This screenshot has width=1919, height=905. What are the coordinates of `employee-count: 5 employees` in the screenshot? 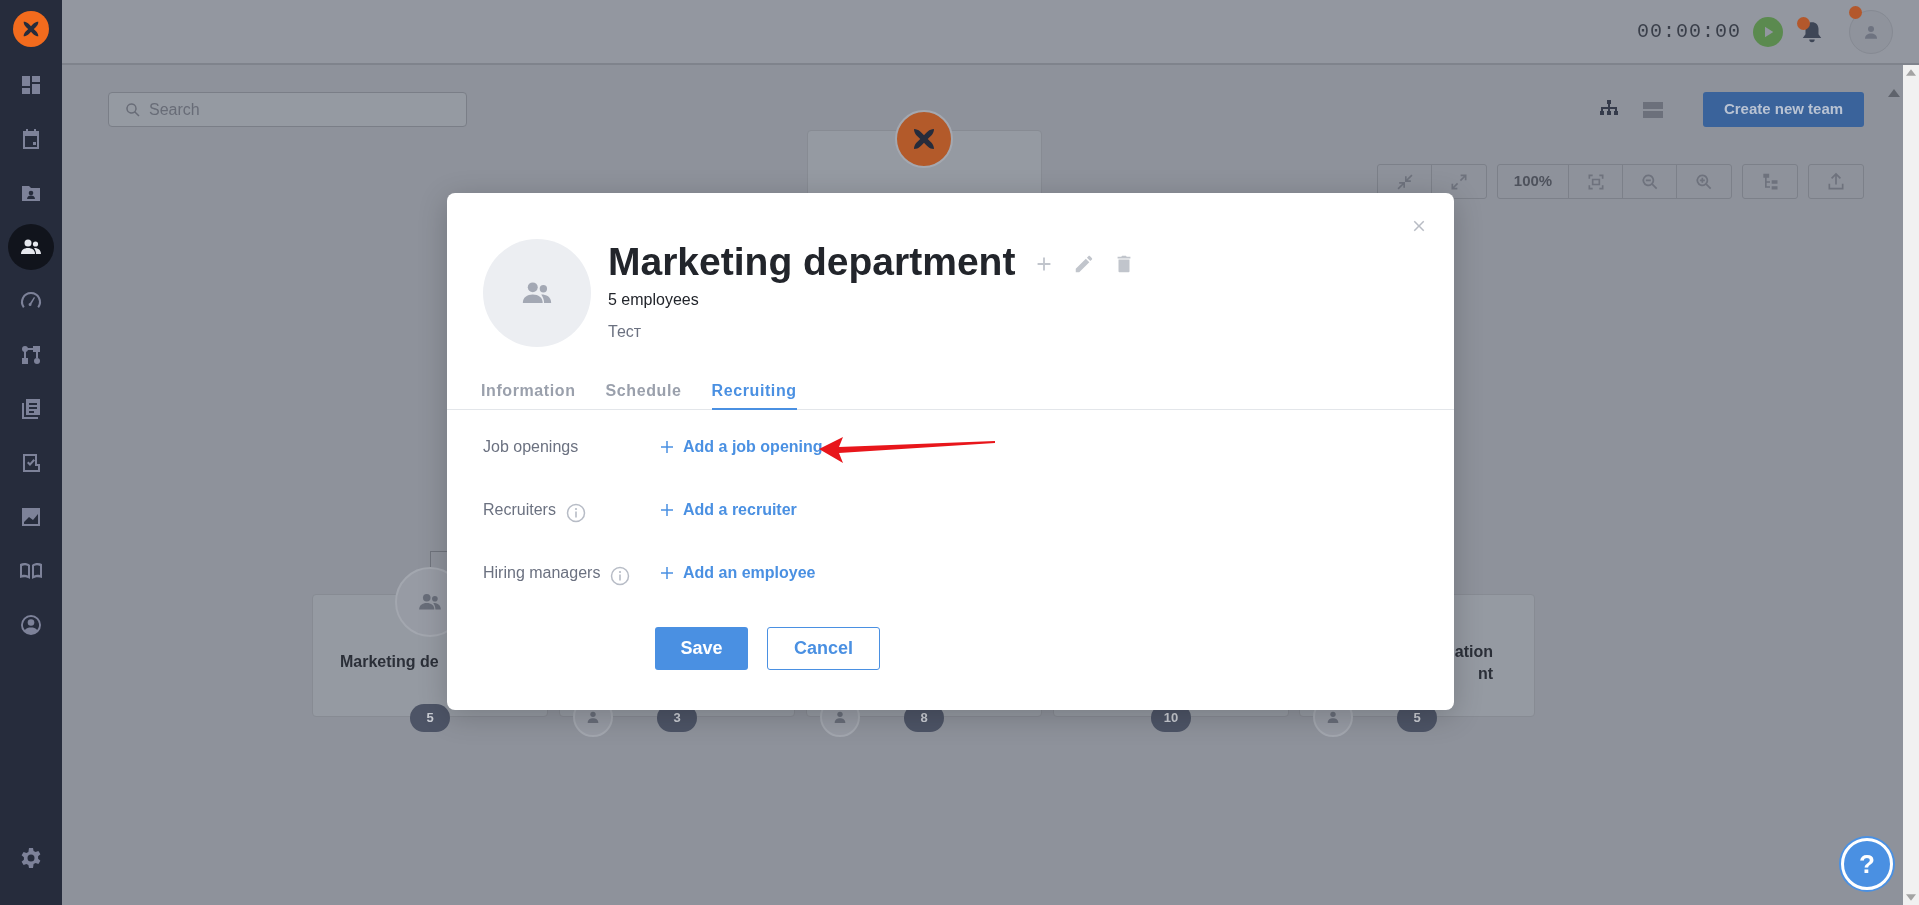 It's located at (654, 300).